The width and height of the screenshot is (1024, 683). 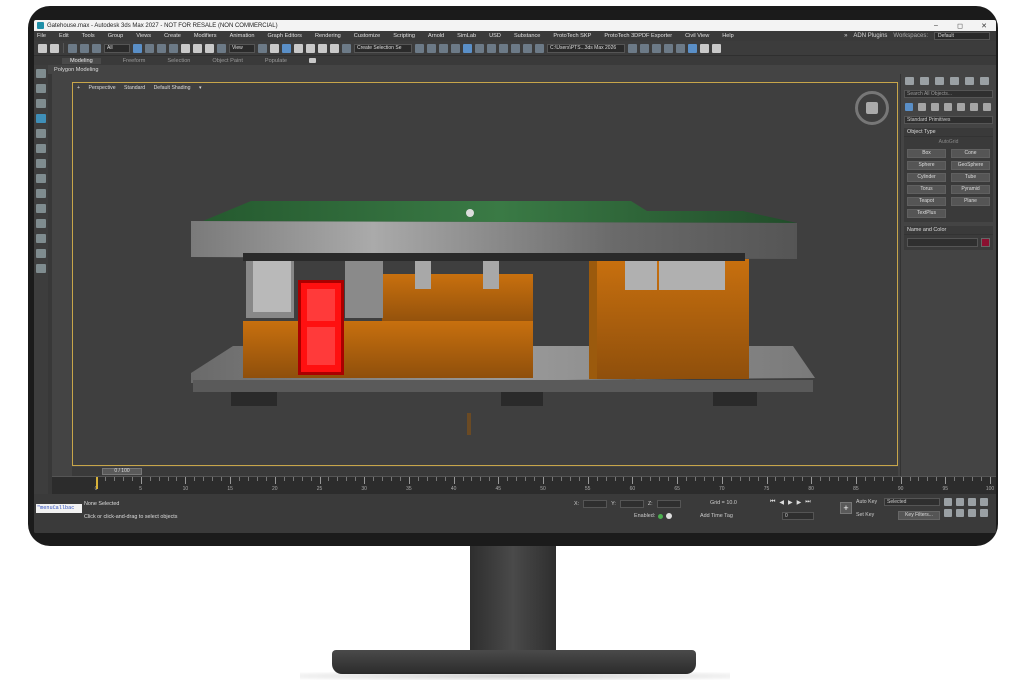 I want to click on next-frame-icon: ▶, so click(x=799, y=502).